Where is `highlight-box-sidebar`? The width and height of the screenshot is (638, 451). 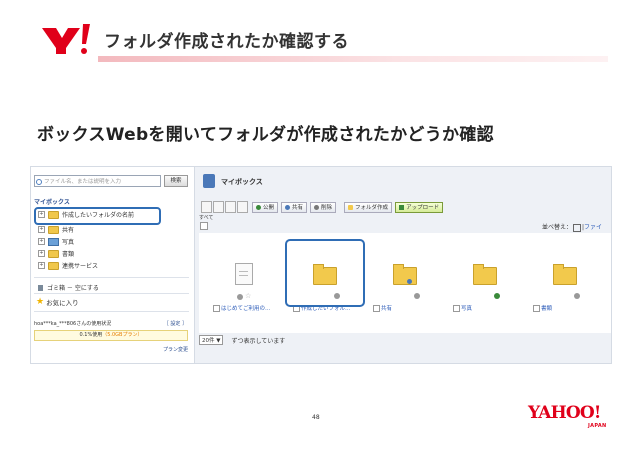 highlight-box-sidebar is located at coordinates (97, 216).